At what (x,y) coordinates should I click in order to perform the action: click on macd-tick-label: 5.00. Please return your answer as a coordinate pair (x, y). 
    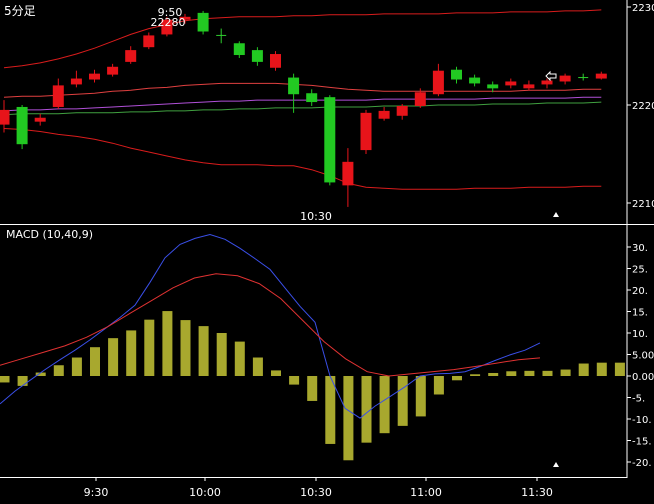
    Looking at the image, I should click on (643, 356).